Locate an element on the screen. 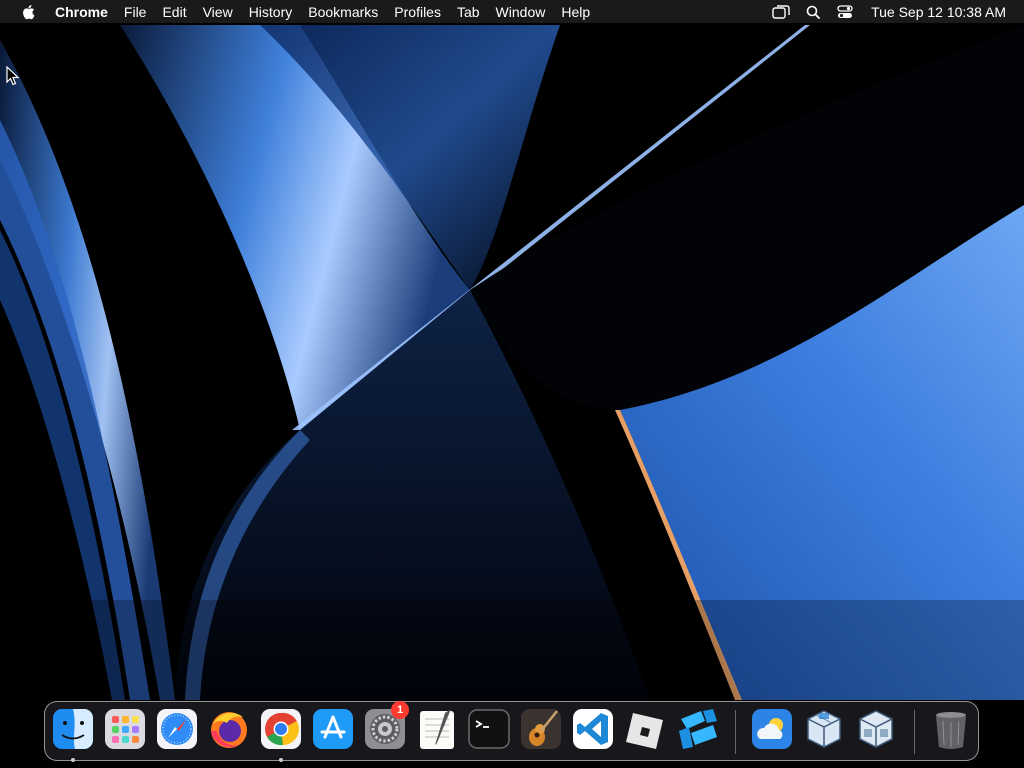 This screenshot has height=768, width=1024. launchpad-icon is located at coordinates (125, 729).